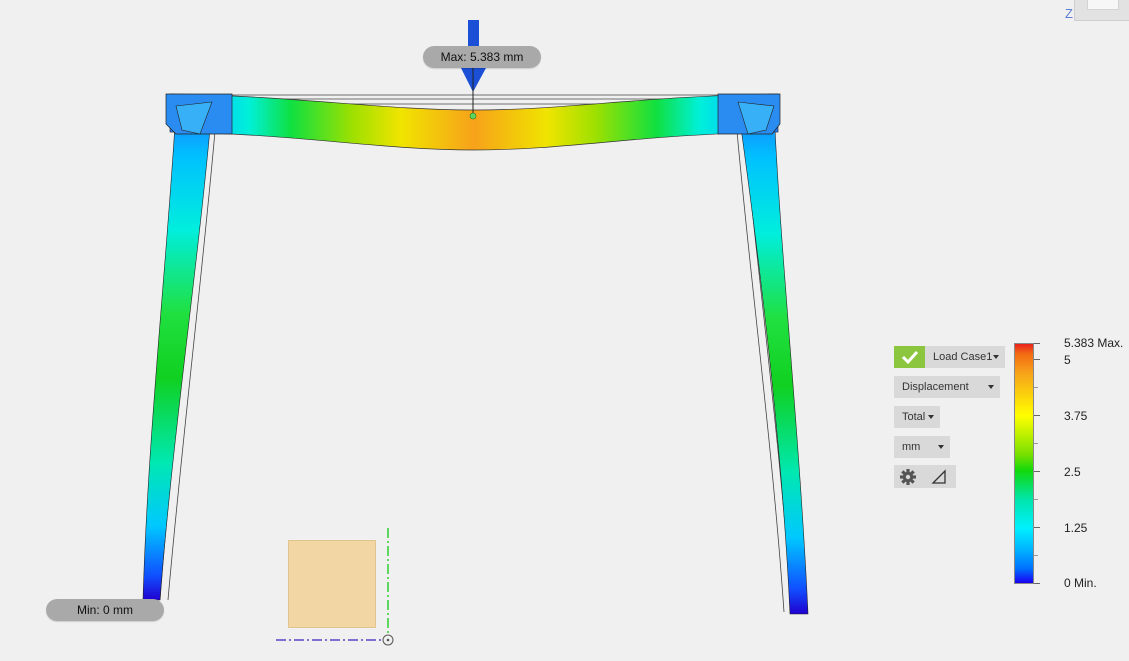 The width and height of the screenshot is (1129, 661). What do you see at coordinates (177, 353) in the screenshot?
I see `left-leg` at bounding box center [177, 353].